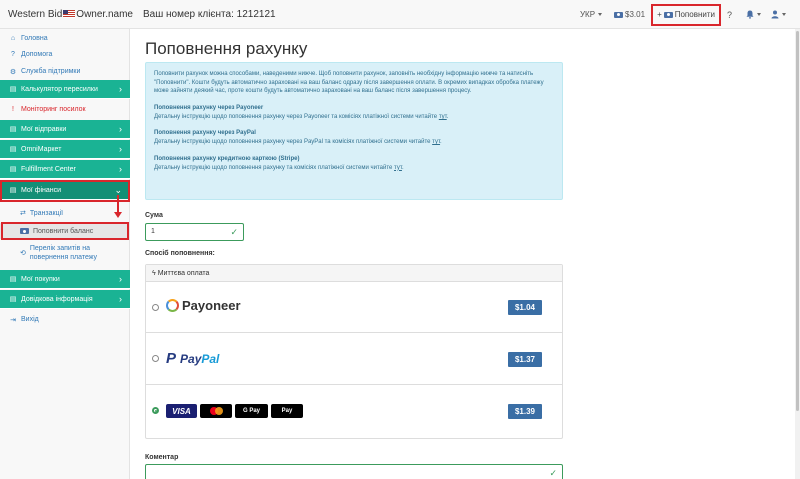  I want to click on topup-label: Поповнити, so click(694, 14).